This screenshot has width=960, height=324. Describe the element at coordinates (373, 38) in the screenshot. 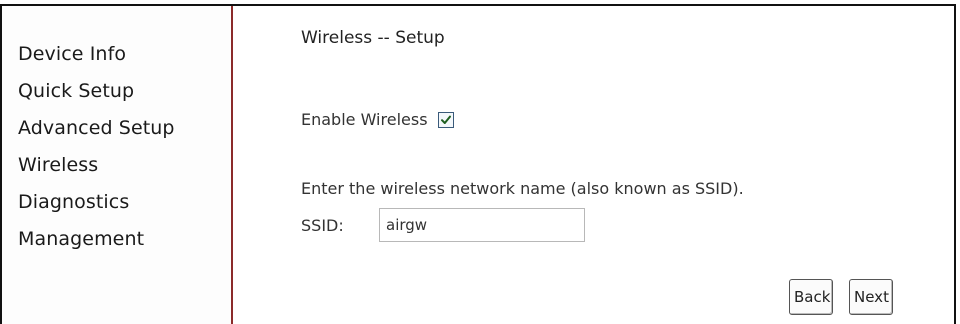

I see `page-title: Wireless -- Setup` at that location.